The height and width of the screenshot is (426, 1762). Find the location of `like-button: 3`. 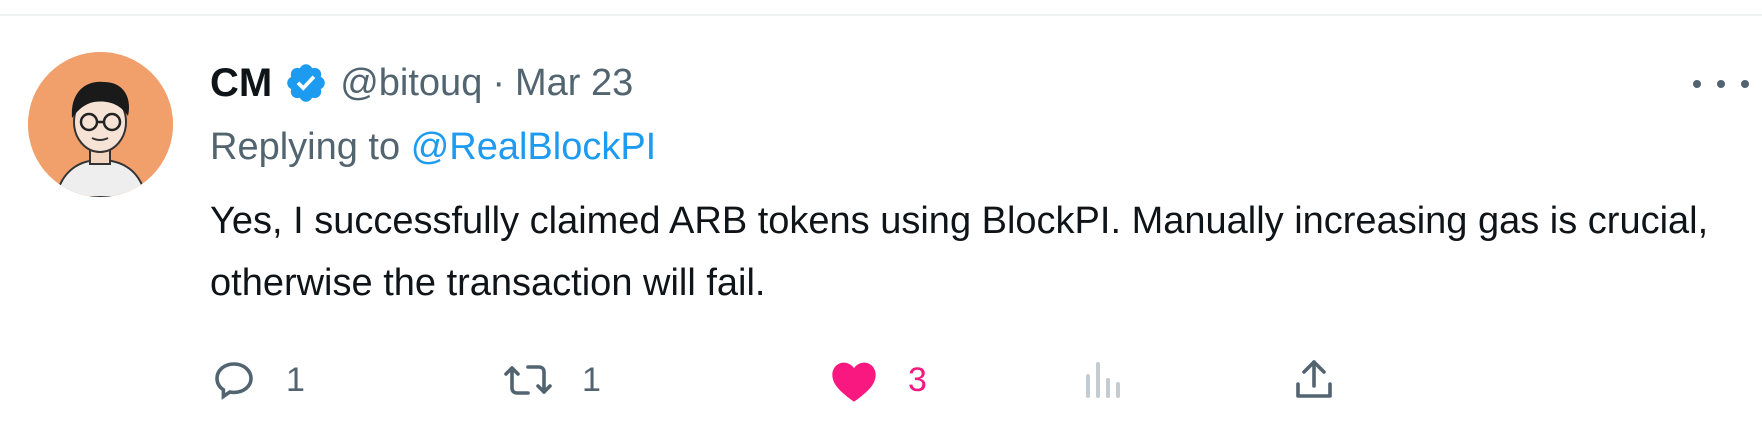

like-button: 3 is located at coordinates (877, 380).